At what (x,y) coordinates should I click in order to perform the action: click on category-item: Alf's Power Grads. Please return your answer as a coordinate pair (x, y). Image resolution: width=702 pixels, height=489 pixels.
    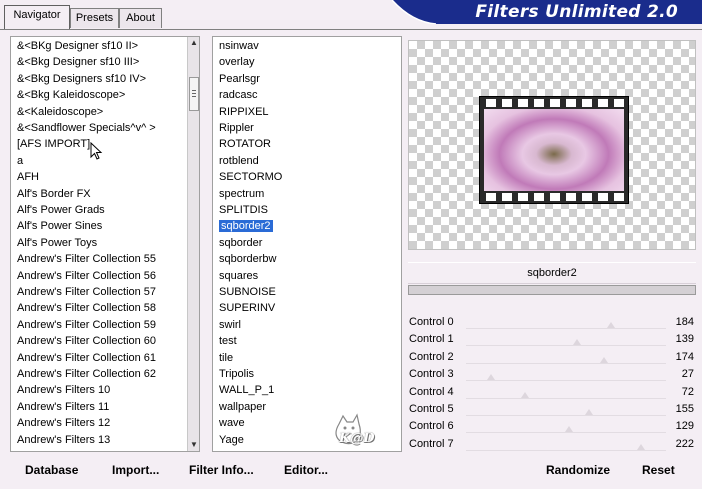
    Looking at the image, I should click on (61, 210).